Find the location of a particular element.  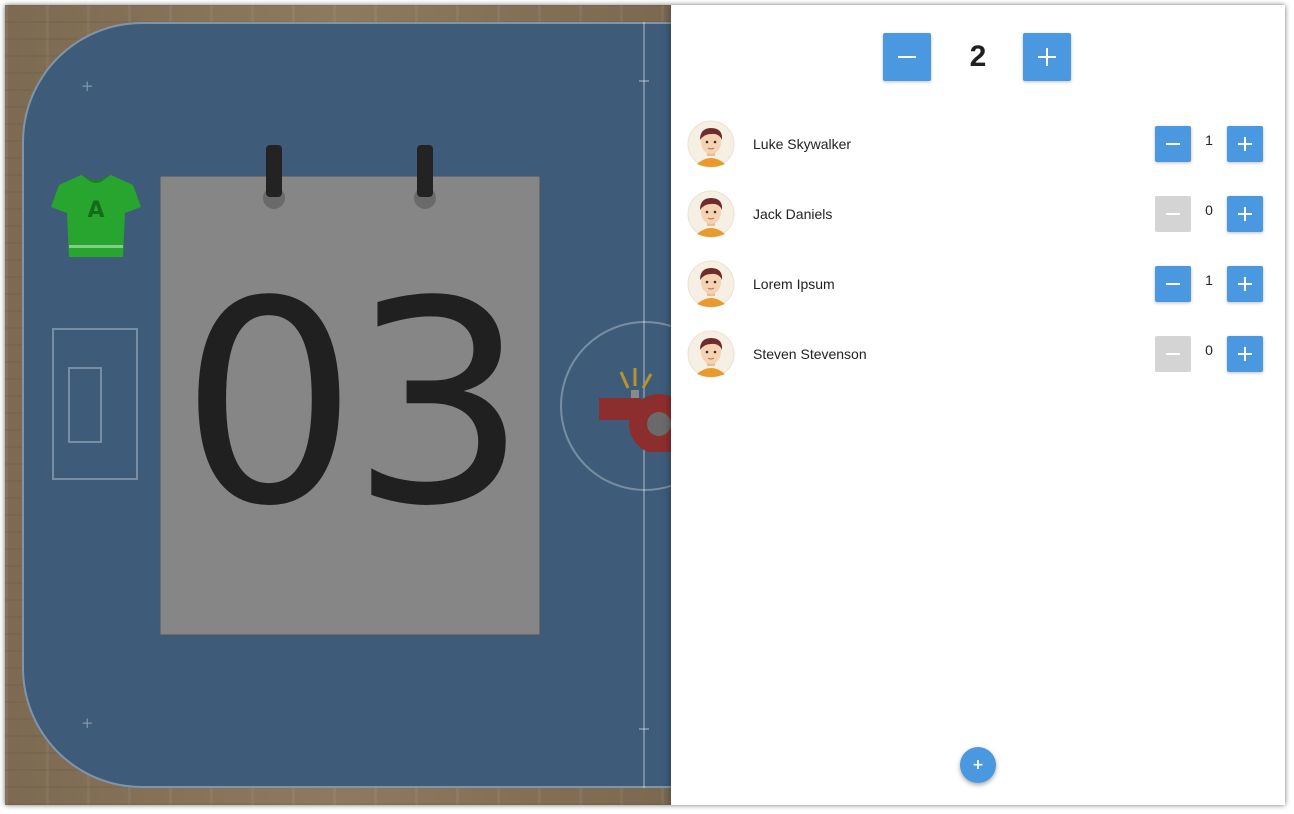

add-player-button: + is located at coordinates (978, 765).